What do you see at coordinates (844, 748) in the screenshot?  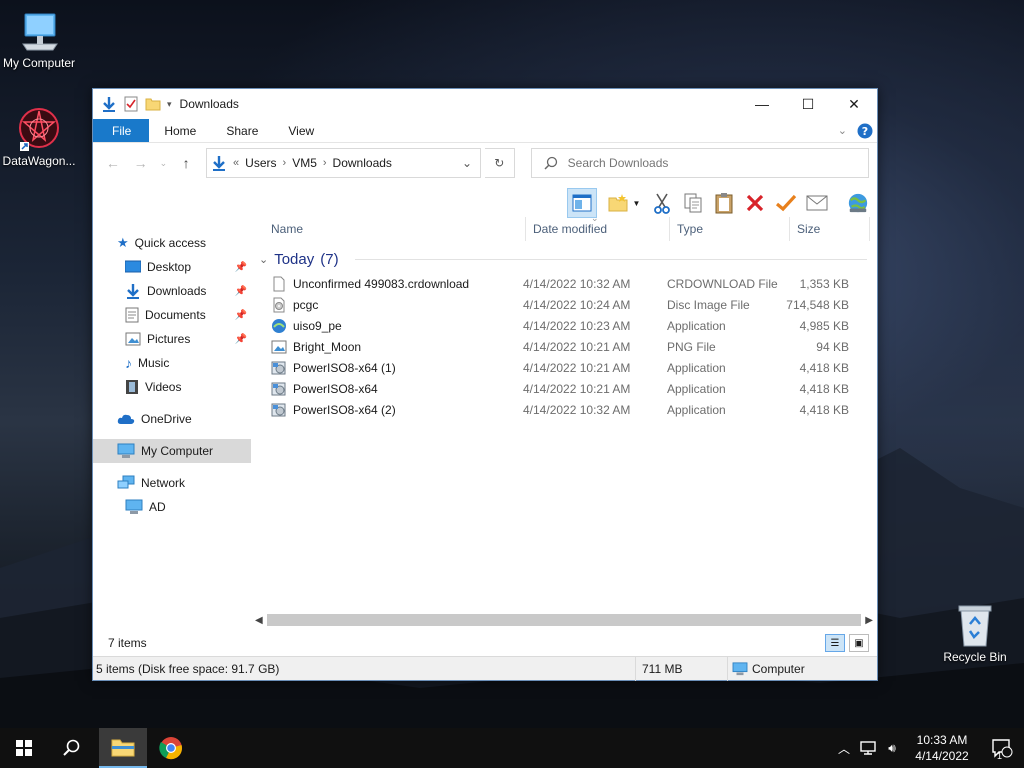 I see `tray-chevron-up-icon: ︿` at bounding box center [844, 748].